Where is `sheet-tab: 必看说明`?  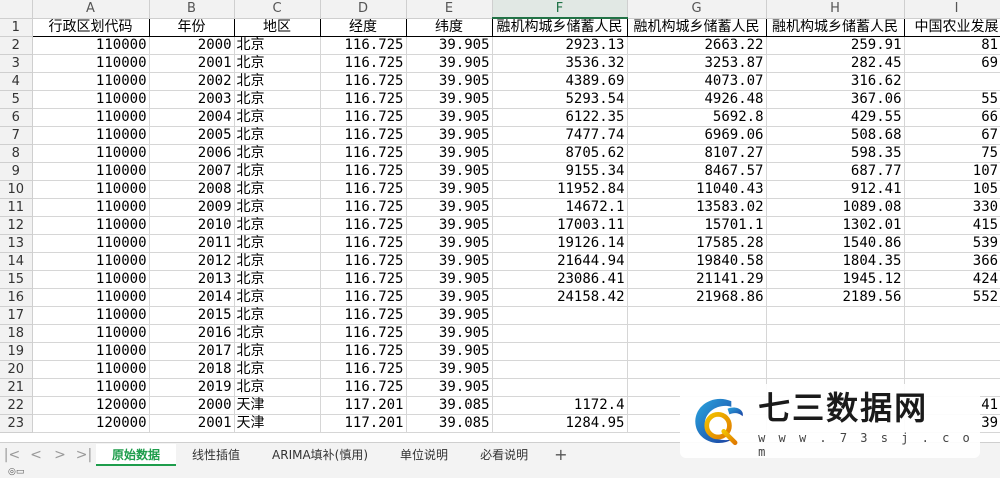
sheet-tab: 必看说明 is located at coordinates (504, 455).